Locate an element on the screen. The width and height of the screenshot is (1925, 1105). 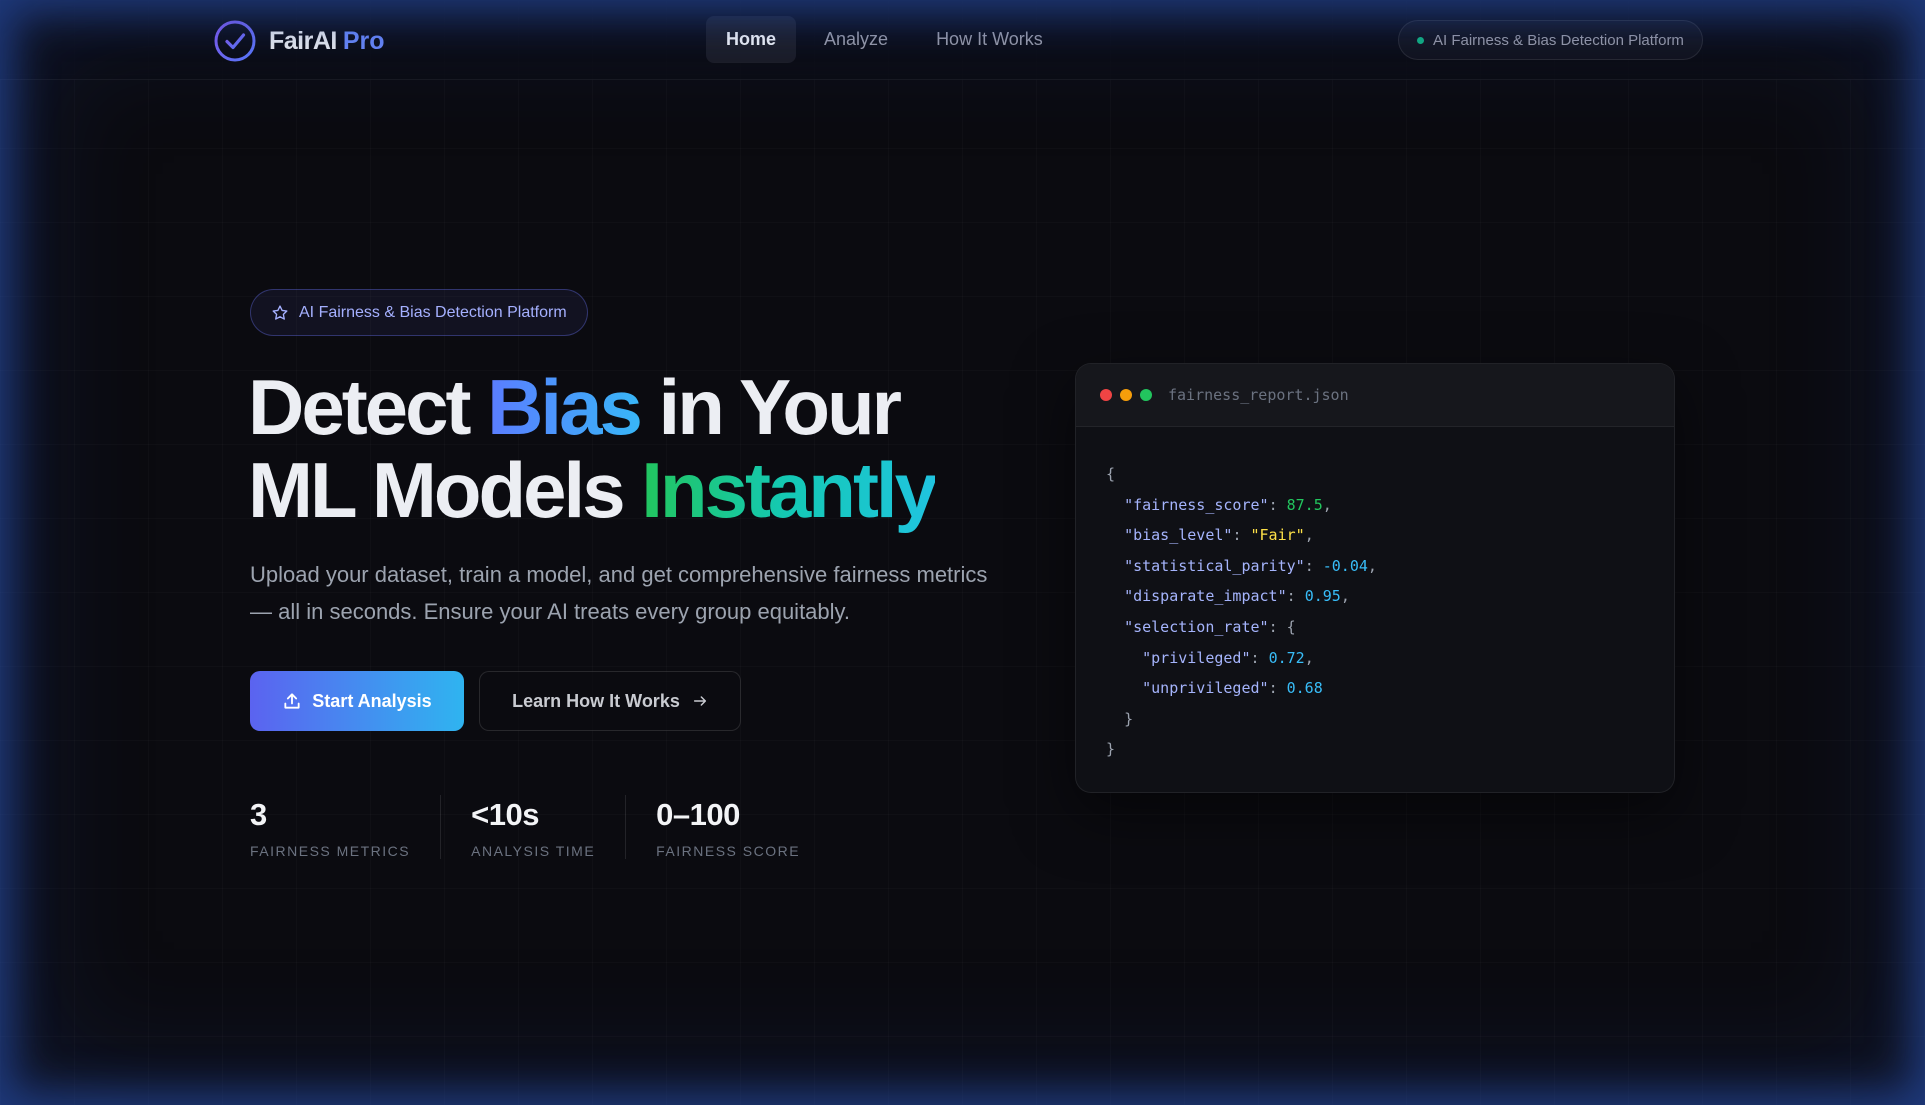
headline-part1: Detect is located at coordinates (368, 407).